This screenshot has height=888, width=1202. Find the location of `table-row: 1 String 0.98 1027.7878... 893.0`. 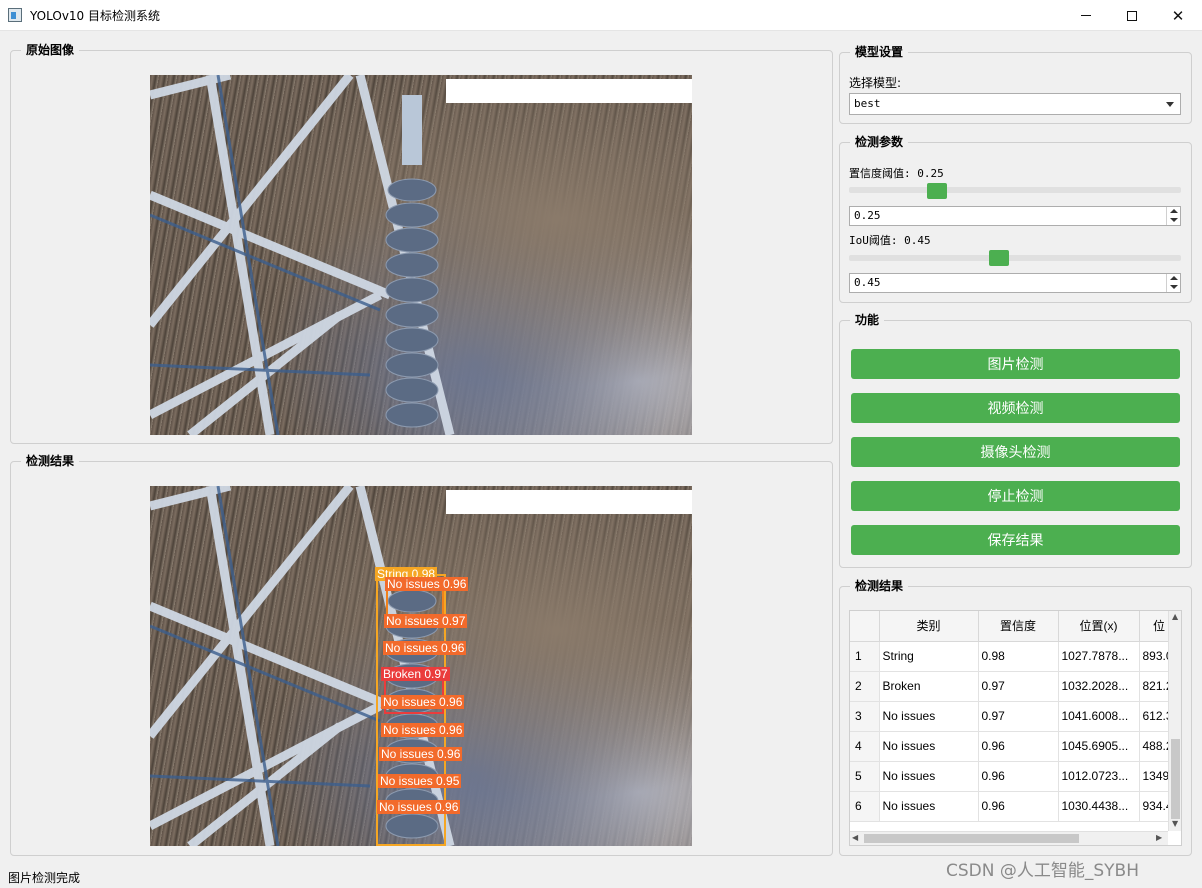

table-row: 1 String 0.98 1027.7878... 893.0 is located at coordinates (1015, 656).